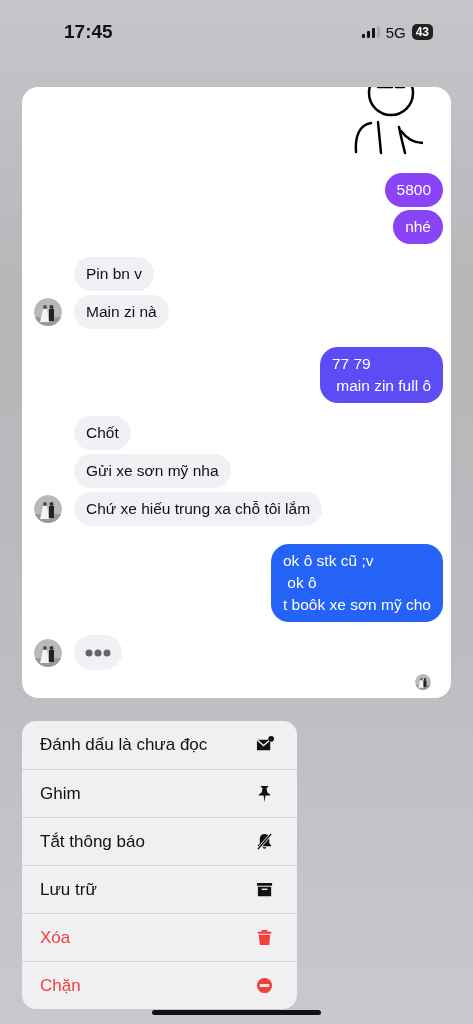 This screenshot has height=1024, width=473. Describe the element at coordinates (395, 32) in the screenshot. I see `network-label: 5G` at that location.